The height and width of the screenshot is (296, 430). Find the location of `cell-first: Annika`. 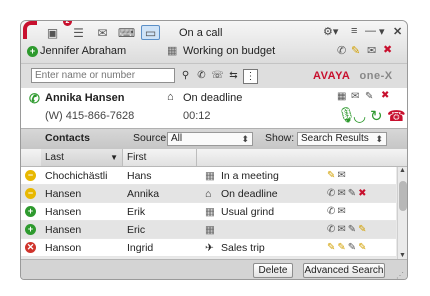

cell-first: Annika is located at coordinates (143, 194).